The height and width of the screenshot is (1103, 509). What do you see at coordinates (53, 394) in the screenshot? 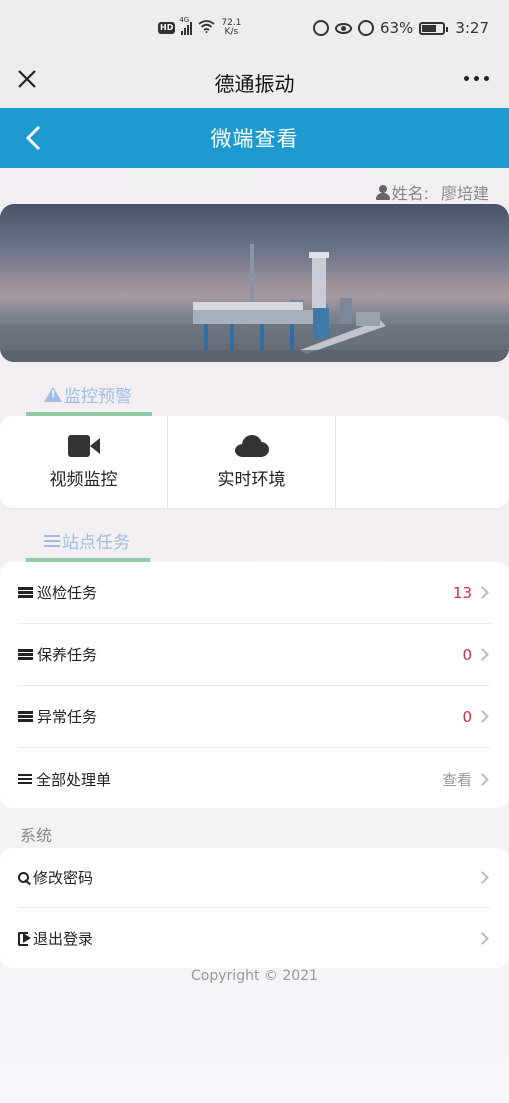
I see `warning-icon` at bounding box center [53, 394].